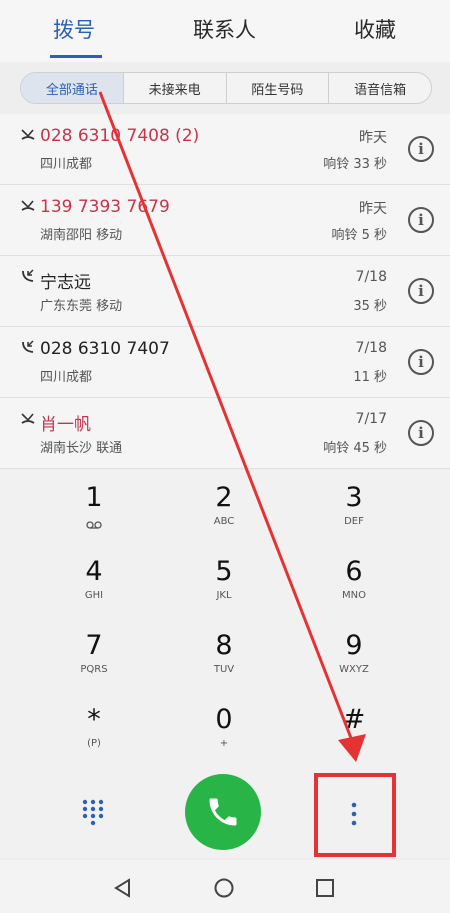  What do you see at coordinates (94, 595) in the screenshot?
I see `key-letters: GHI` at bounding box center [94, 595].